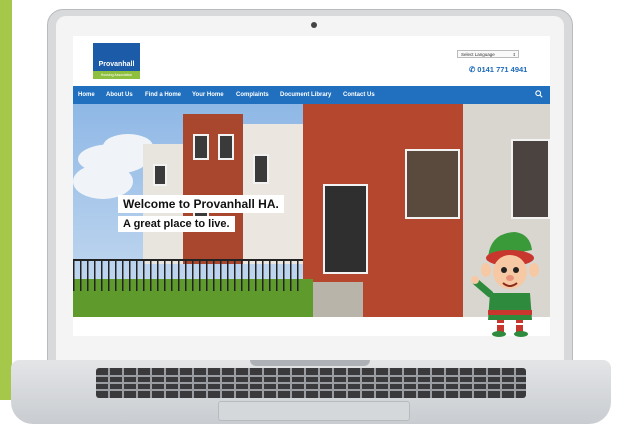 Image resolution: width=621 pixels, height=438 pixels. I want to click on logo-name: Provanhall, so click(116, 64).